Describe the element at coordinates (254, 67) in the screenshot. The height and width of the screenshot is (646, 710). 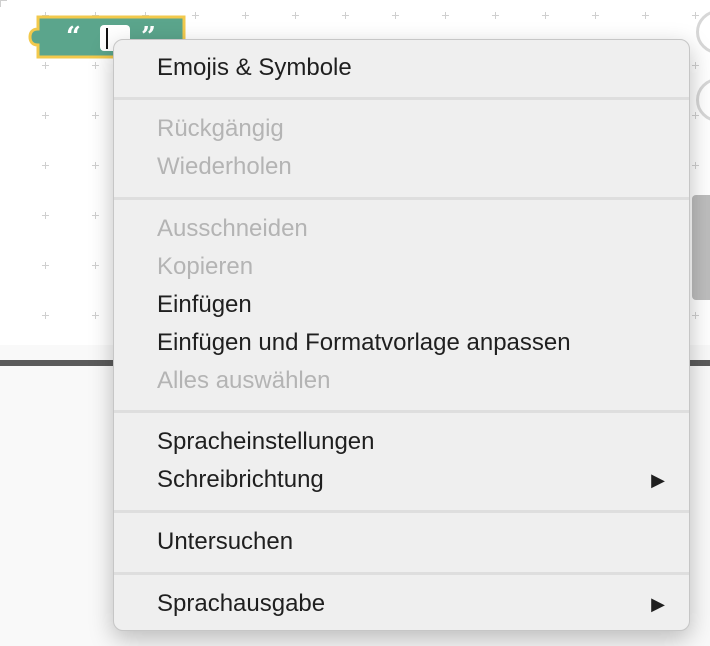
I see `menu-item-label: Emojis & Symbole` at that location.